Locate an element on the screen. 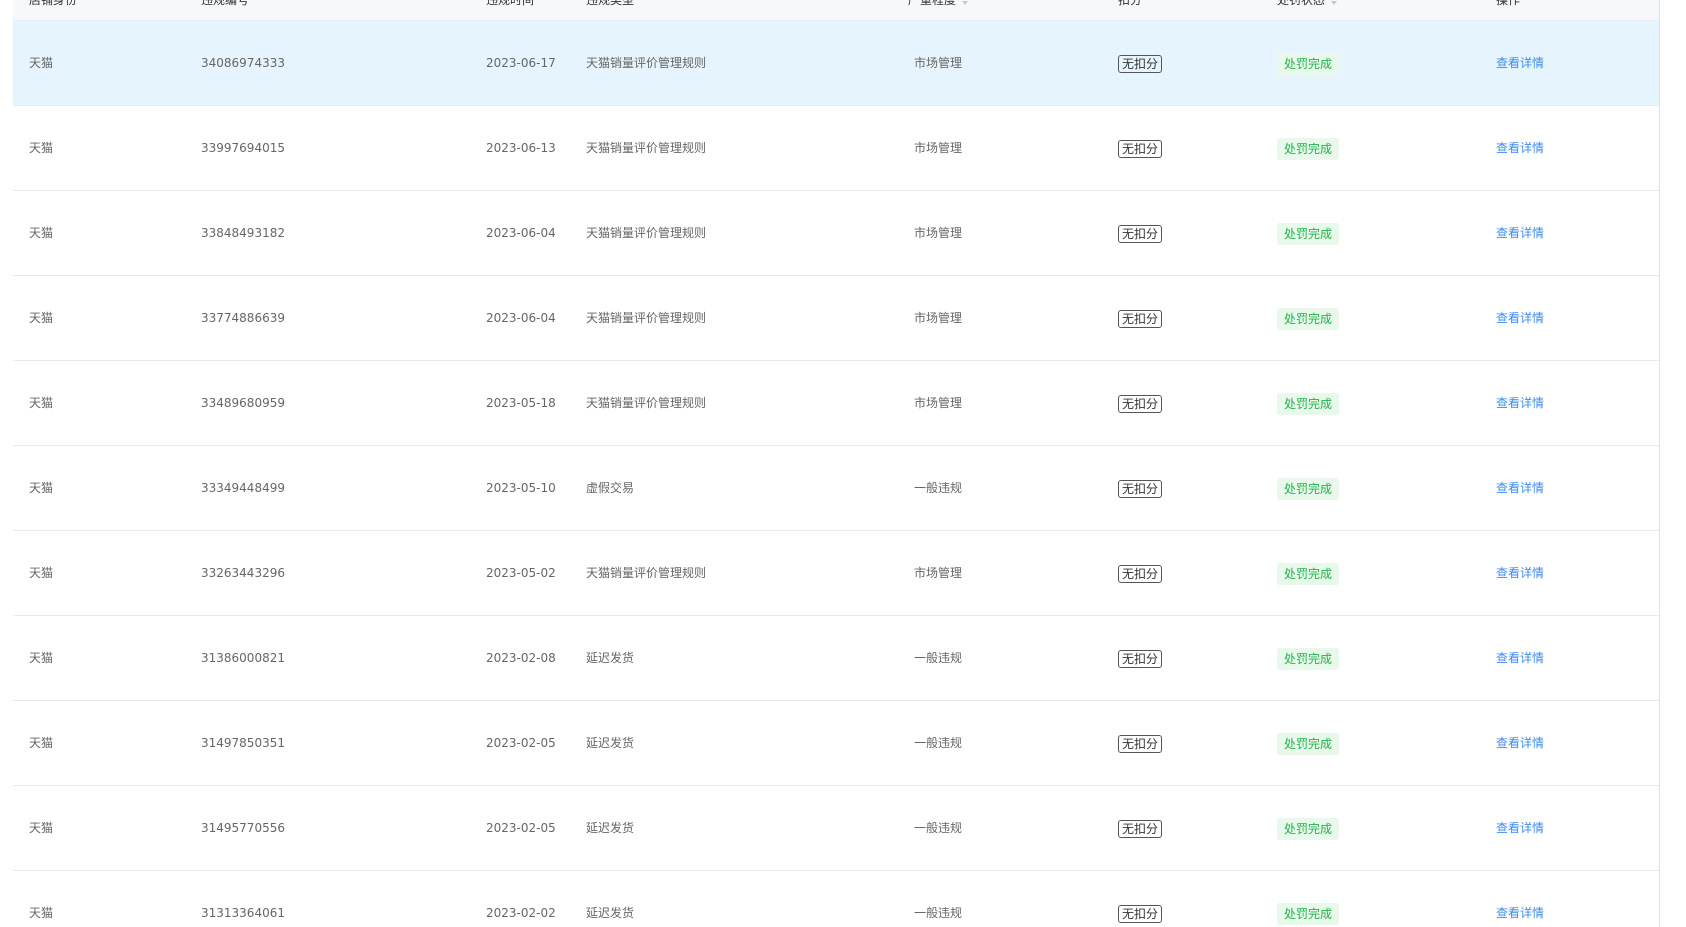 The image size is (1686, 927). header-deduct-label: 扣分 is located at coordinates (1130, 3).